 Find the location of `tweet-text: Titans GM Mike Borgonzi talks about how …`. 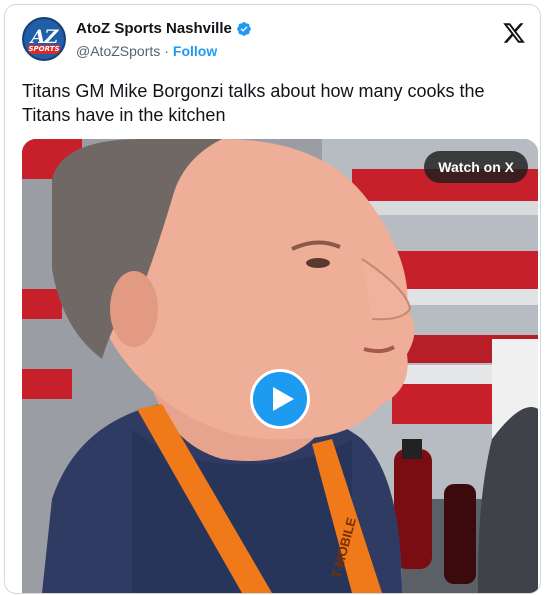

tweet-text: Titans GM Mike Borgonzi talks about how … is located at coordinates (253, 103).